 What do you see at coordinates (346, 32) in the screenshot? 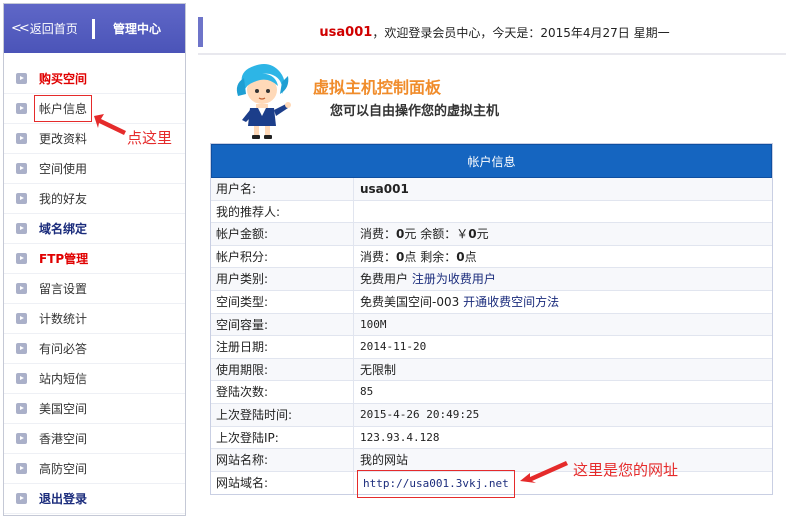
I see `welcome-username: usa001` at bounding box center [346, 32].